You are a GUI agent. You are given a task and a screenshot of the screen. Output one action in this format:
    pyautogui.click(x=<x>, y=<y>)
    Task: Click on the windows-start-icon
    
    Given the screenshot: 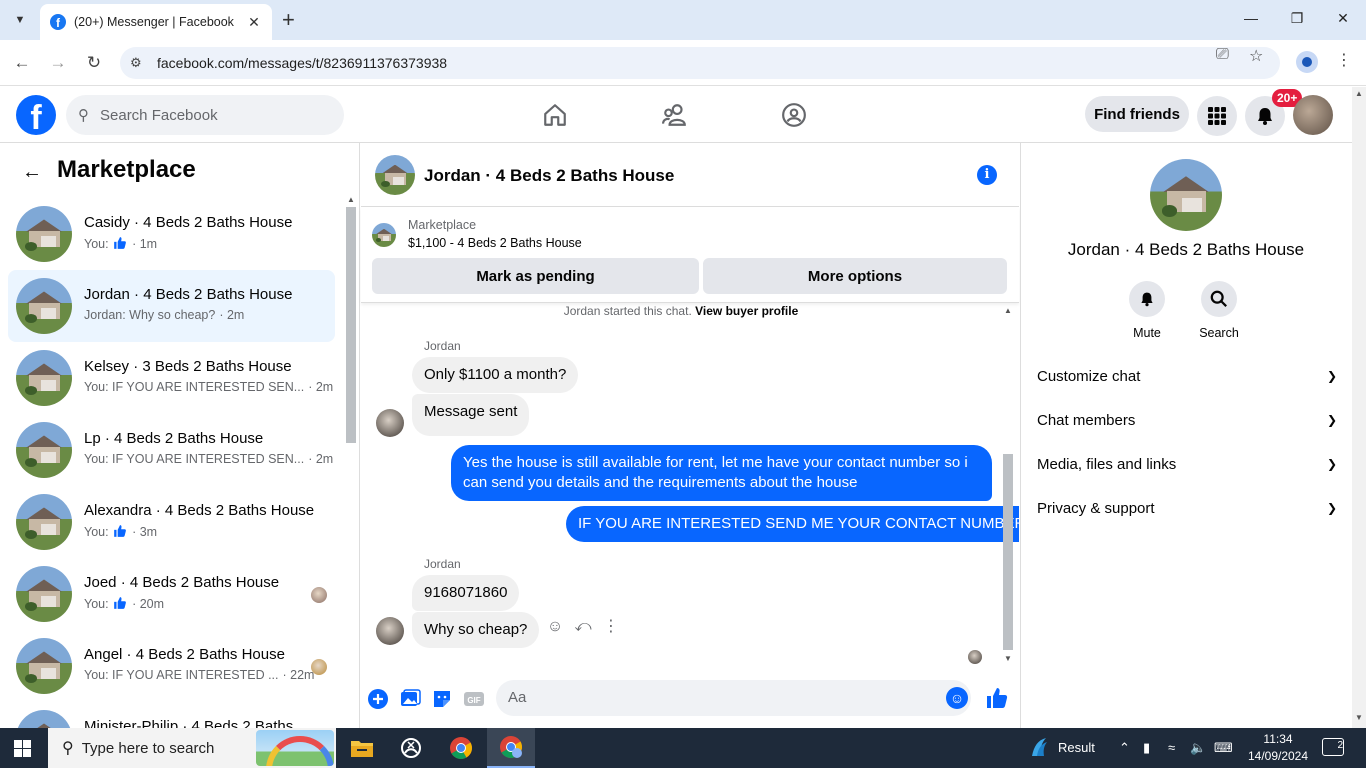 What is the action you would take?
    pyautogui.click(x=22, y=748)
    